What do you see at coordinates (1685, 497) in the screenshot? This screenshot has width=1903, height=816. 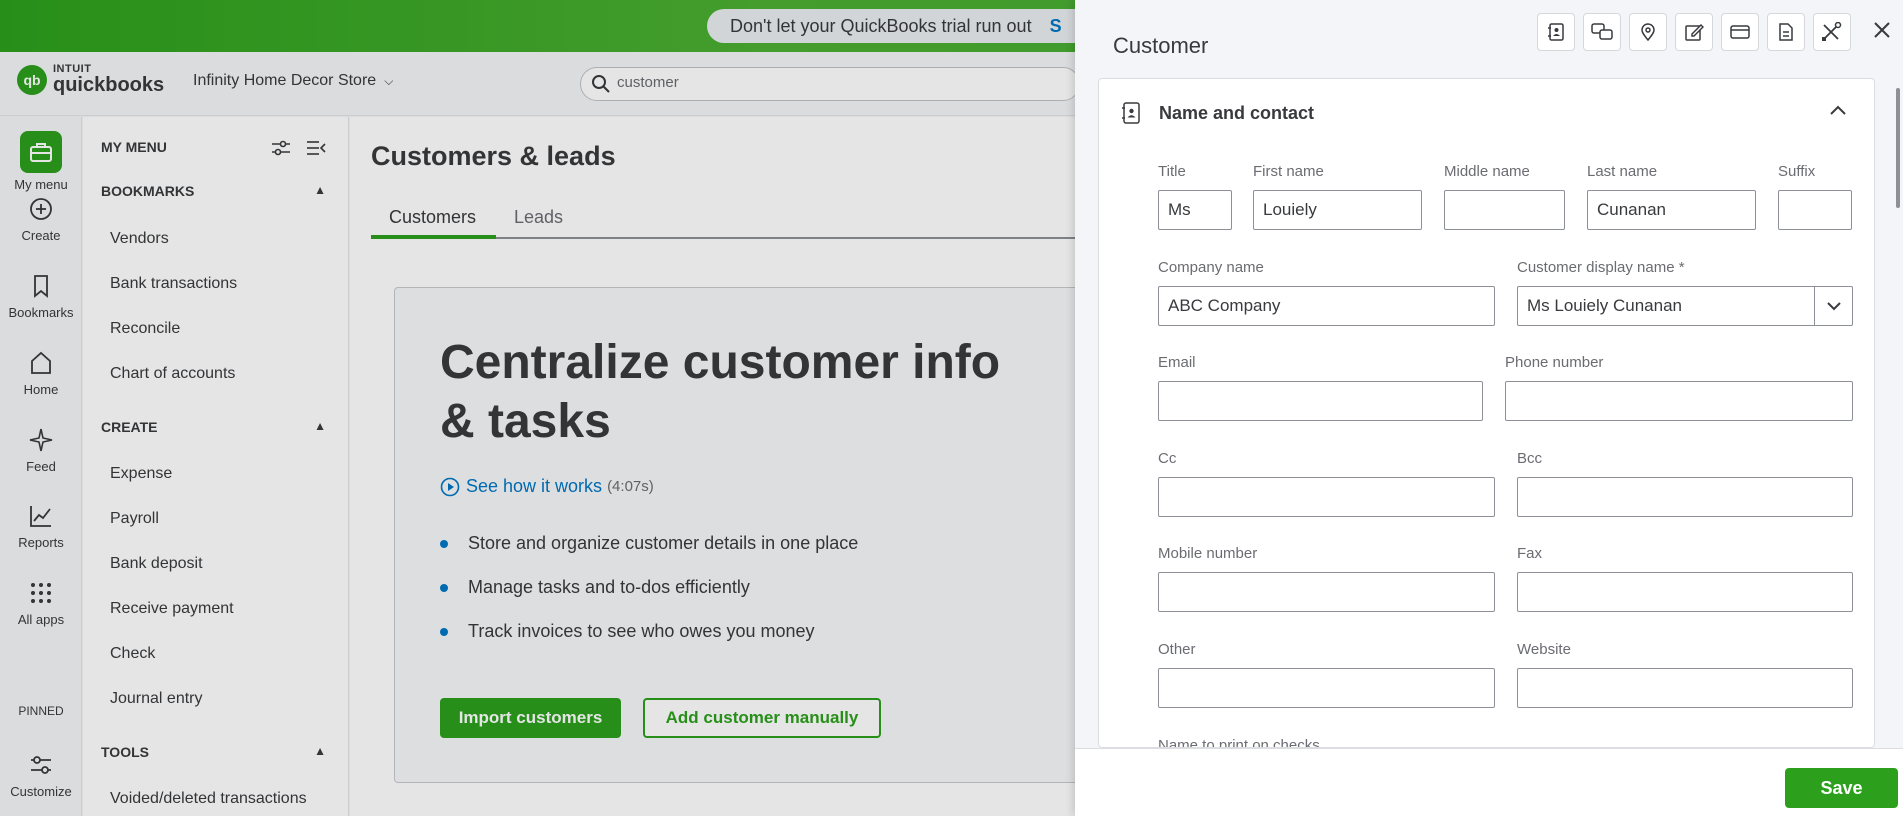 I see `bcc-field` at bounding box center [1685, 497].